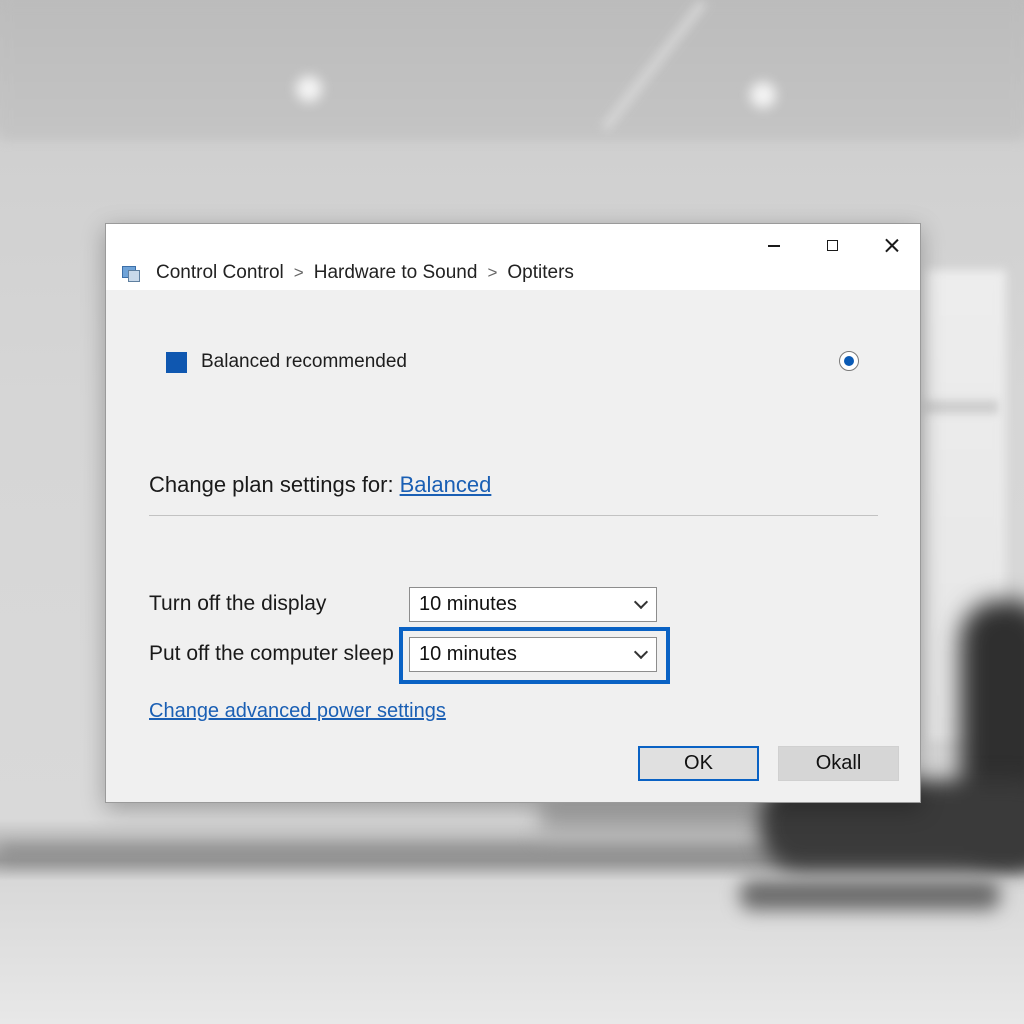 This screenshot has width=1024, height=1024. Describe the element at coordinates (468, 604) in the screenshot. I see `display-timeout-value: 10 minutes` at that location.